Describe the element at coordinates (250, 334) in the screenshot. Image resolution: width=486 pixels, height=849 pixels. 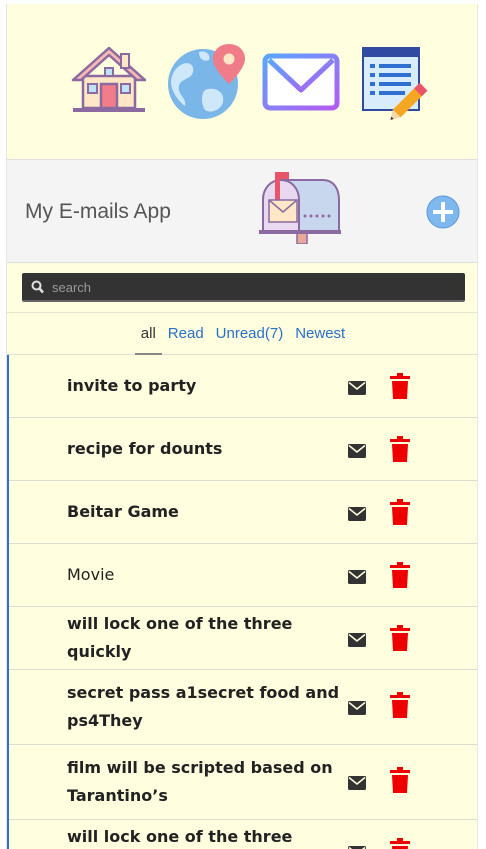
I see `tab-unread-7: Unread(7)` at that location.